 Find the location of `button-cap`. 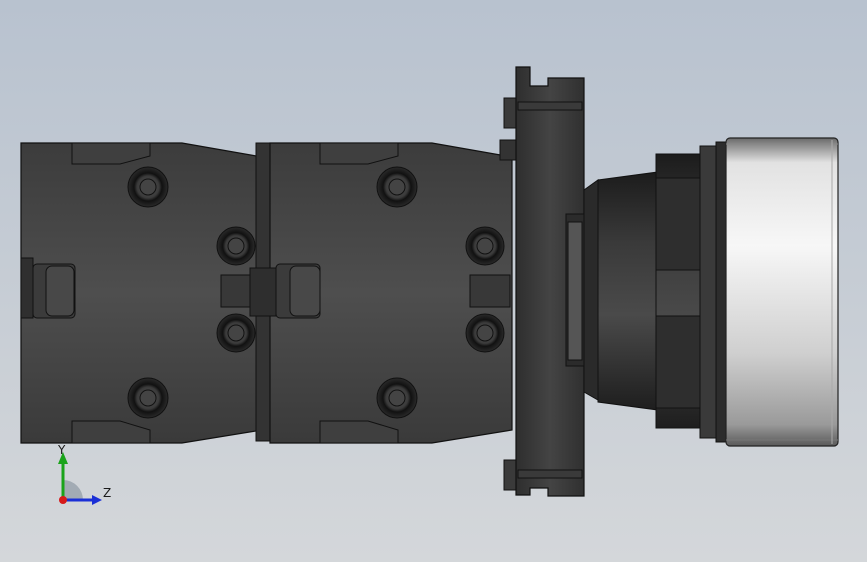

button-cap is located at coordinates (782, 292).